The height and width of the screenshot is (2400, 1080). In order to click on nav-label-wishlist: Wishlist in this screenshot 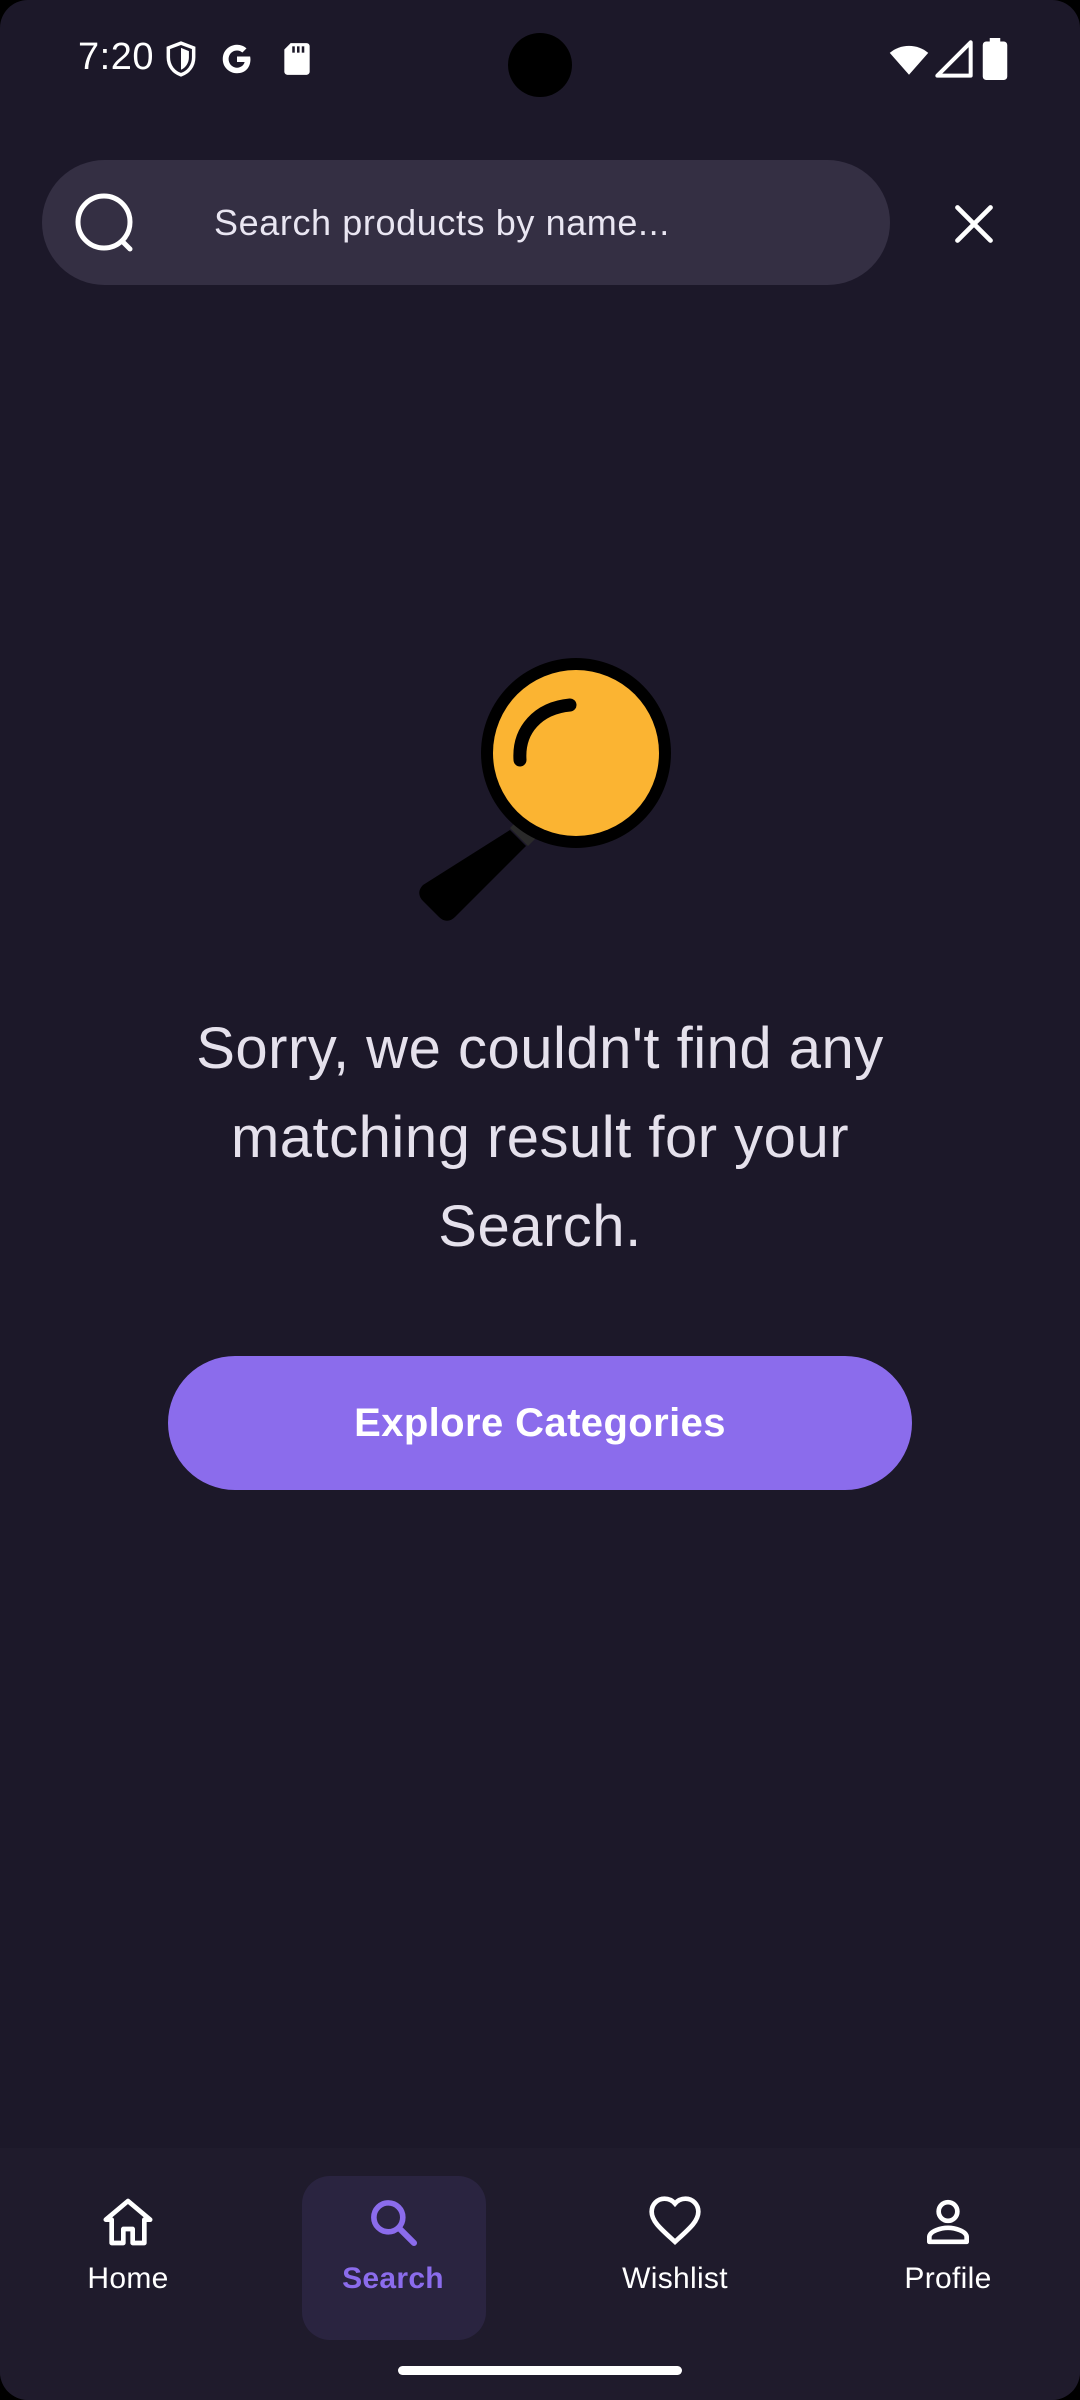, I will do `click(675, 2278)`.